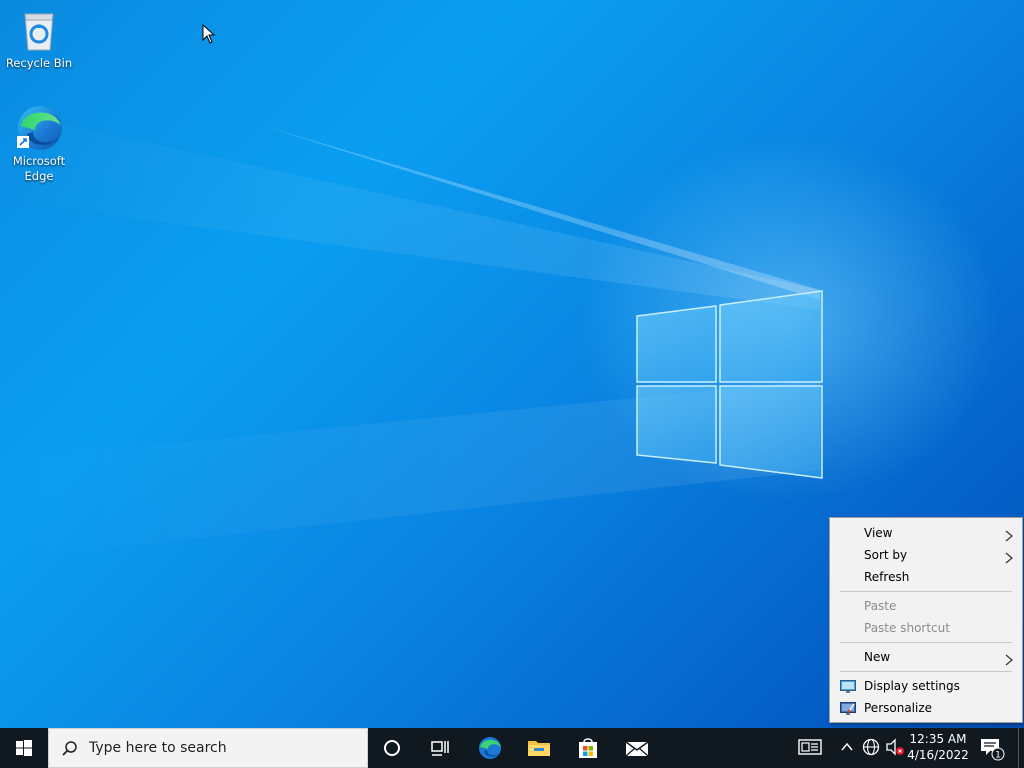 The width and height of the screenshot is (1024, 768). I want to click on task-view-icon, so click(440, 748).